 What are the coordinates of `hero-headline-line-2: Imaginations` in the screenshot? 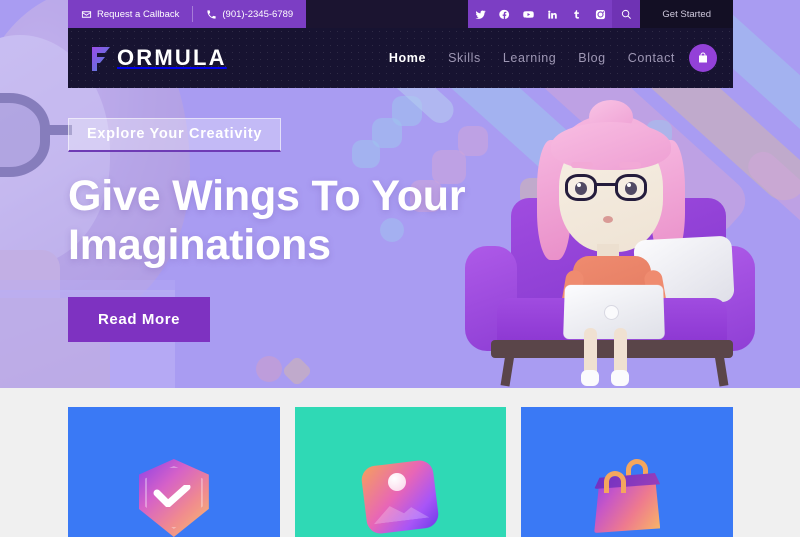 It's located at (199, 244).